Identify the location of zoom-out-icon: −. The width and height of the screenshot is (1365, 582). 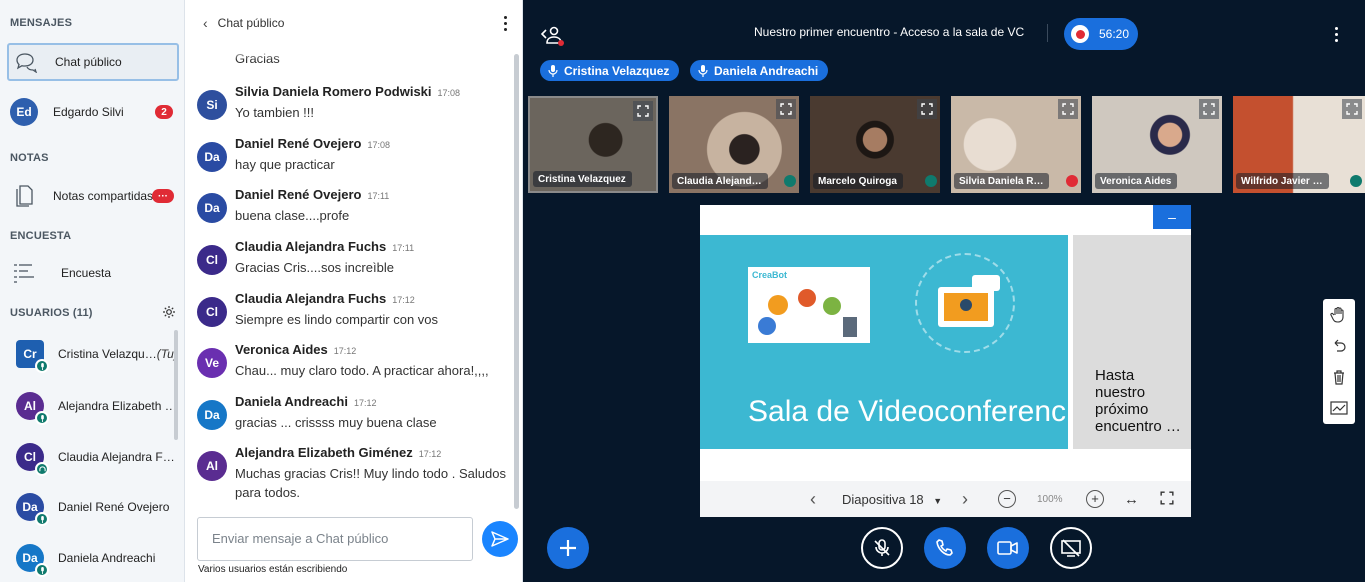
(1007, 499).